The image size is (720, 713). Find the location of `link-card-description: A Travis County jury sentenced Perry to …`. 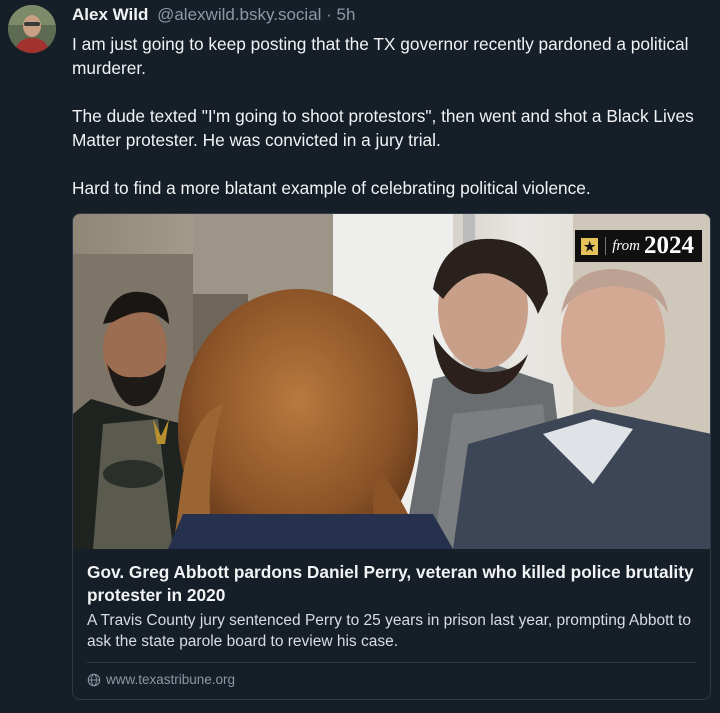

link-card-description: A Travis County jury sentenced Perry to … is located at coordinates (389, 631).